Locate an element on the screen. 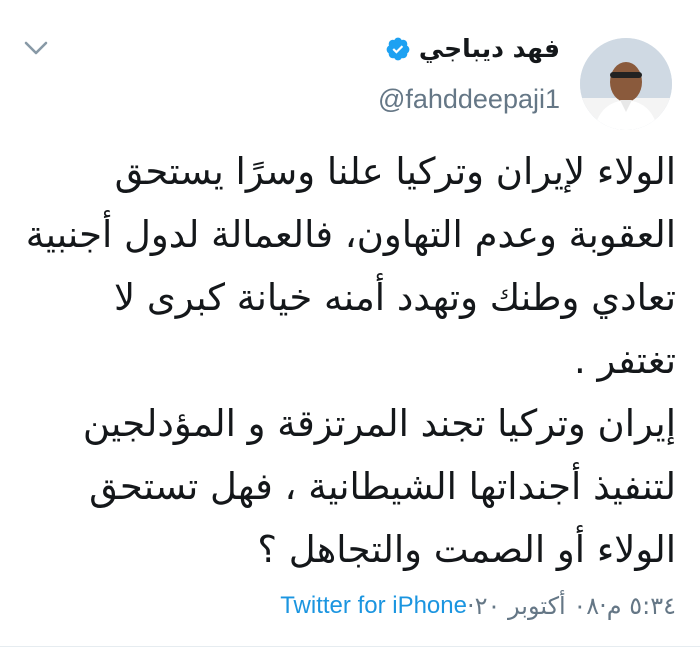  avatar-image is located at coordinates (626, 84).